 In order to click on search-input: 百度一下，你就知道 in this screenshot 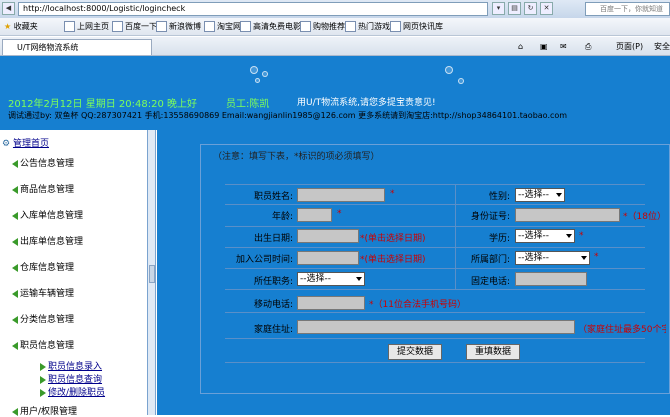, I will do `click(627, 9)`.